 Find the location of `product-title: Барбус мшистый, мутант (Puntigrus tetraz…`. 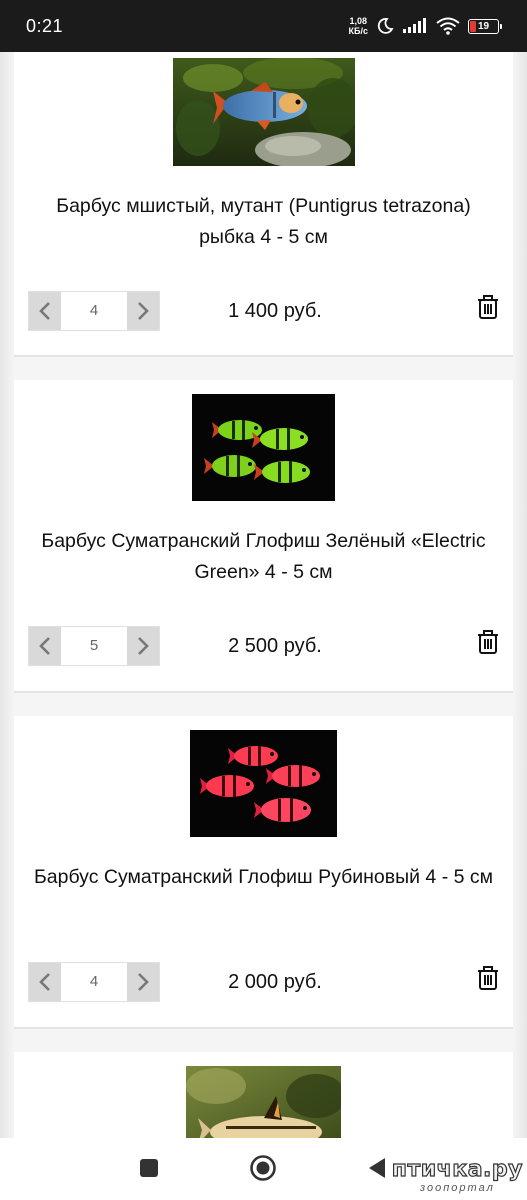

product-title: Барбус мшистый, мутант (Puntigrus tetraz… is located at coordinates (263, 222).